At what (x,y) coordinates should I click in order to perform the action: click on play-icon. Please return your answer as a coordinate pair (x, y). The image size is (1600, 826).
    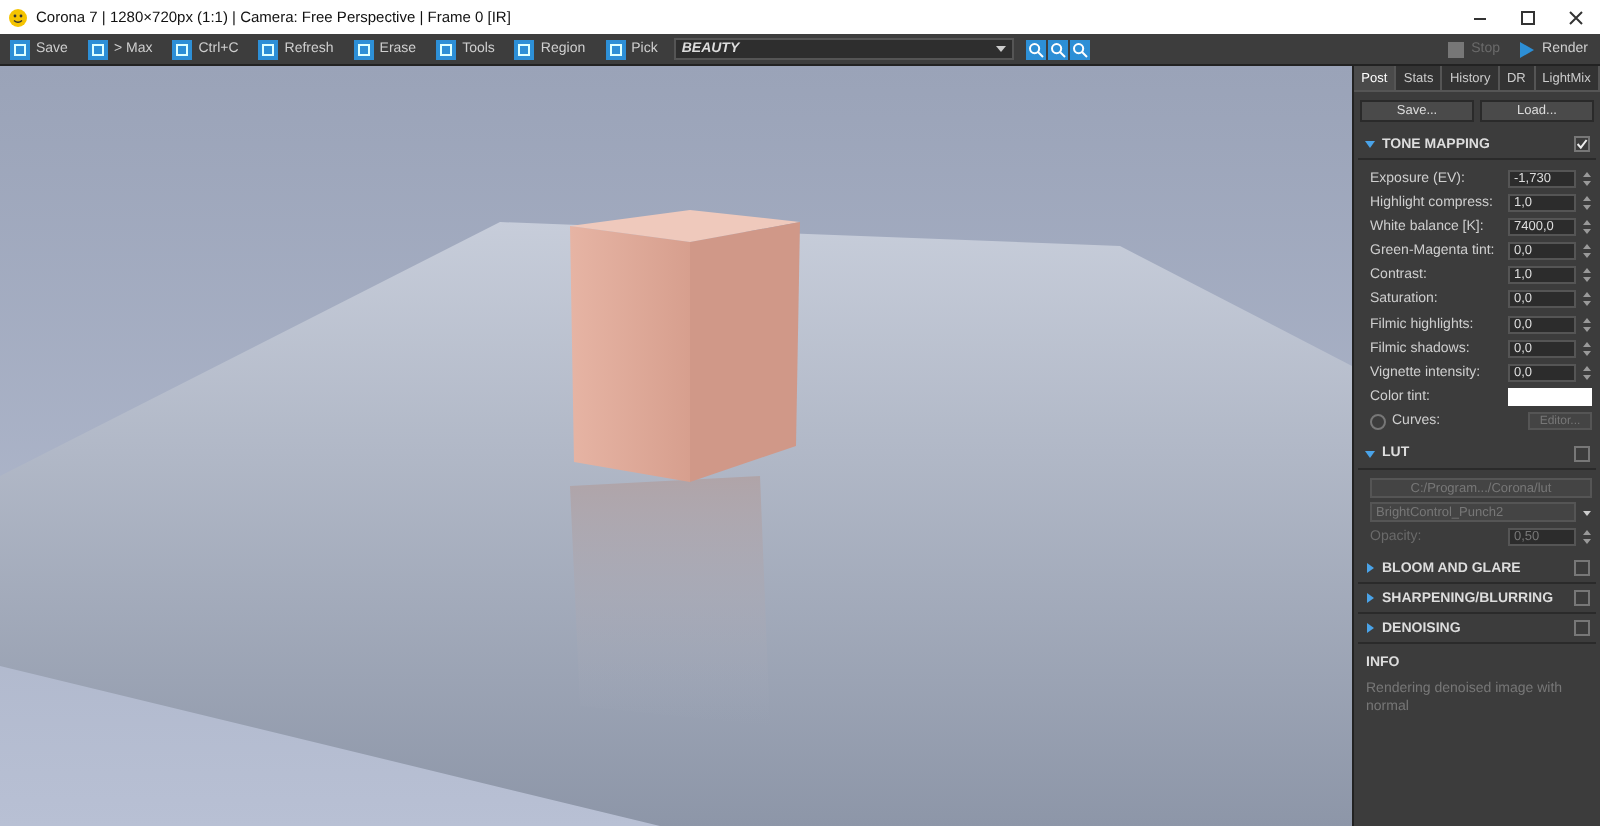
    Looking at the image, I should click on (1526, 49).